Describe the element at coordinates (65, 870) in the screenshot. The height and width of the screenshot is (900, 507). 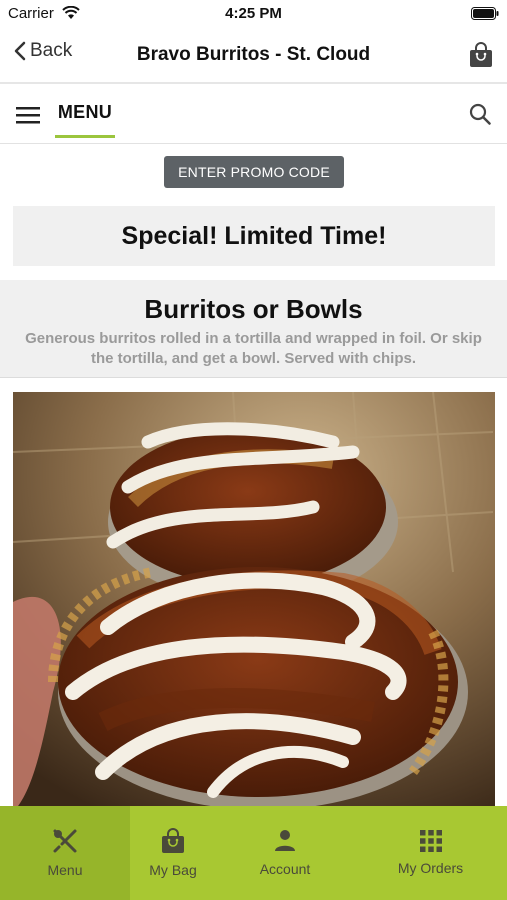
I see `tab-bar-menu-label: Menu` at that location.